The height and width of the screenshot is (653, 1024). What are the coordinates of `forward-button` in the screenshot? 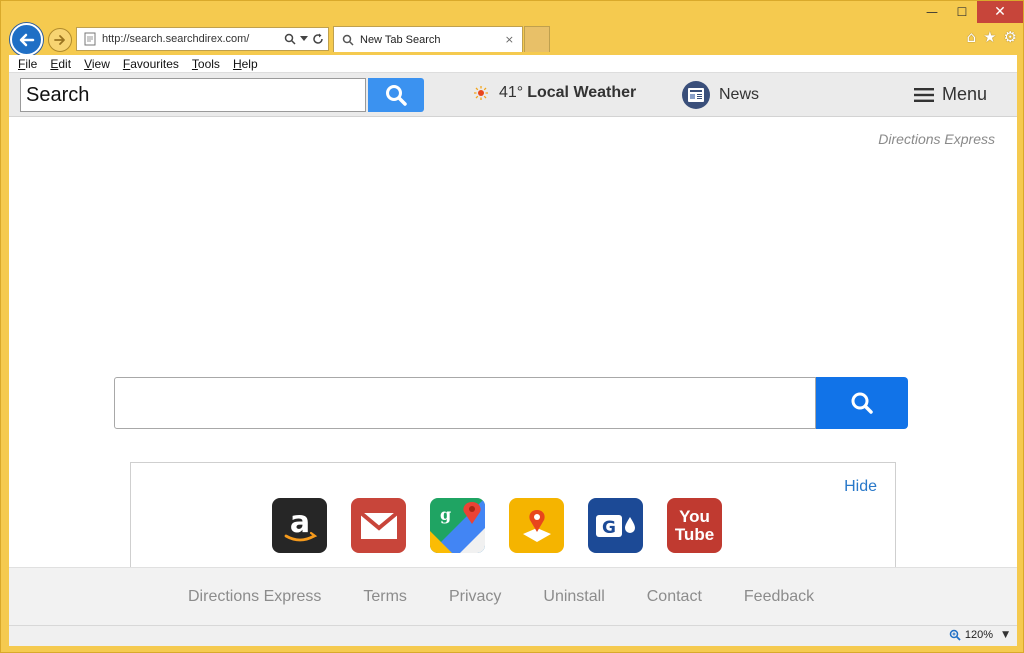 It's located at (60, 40).